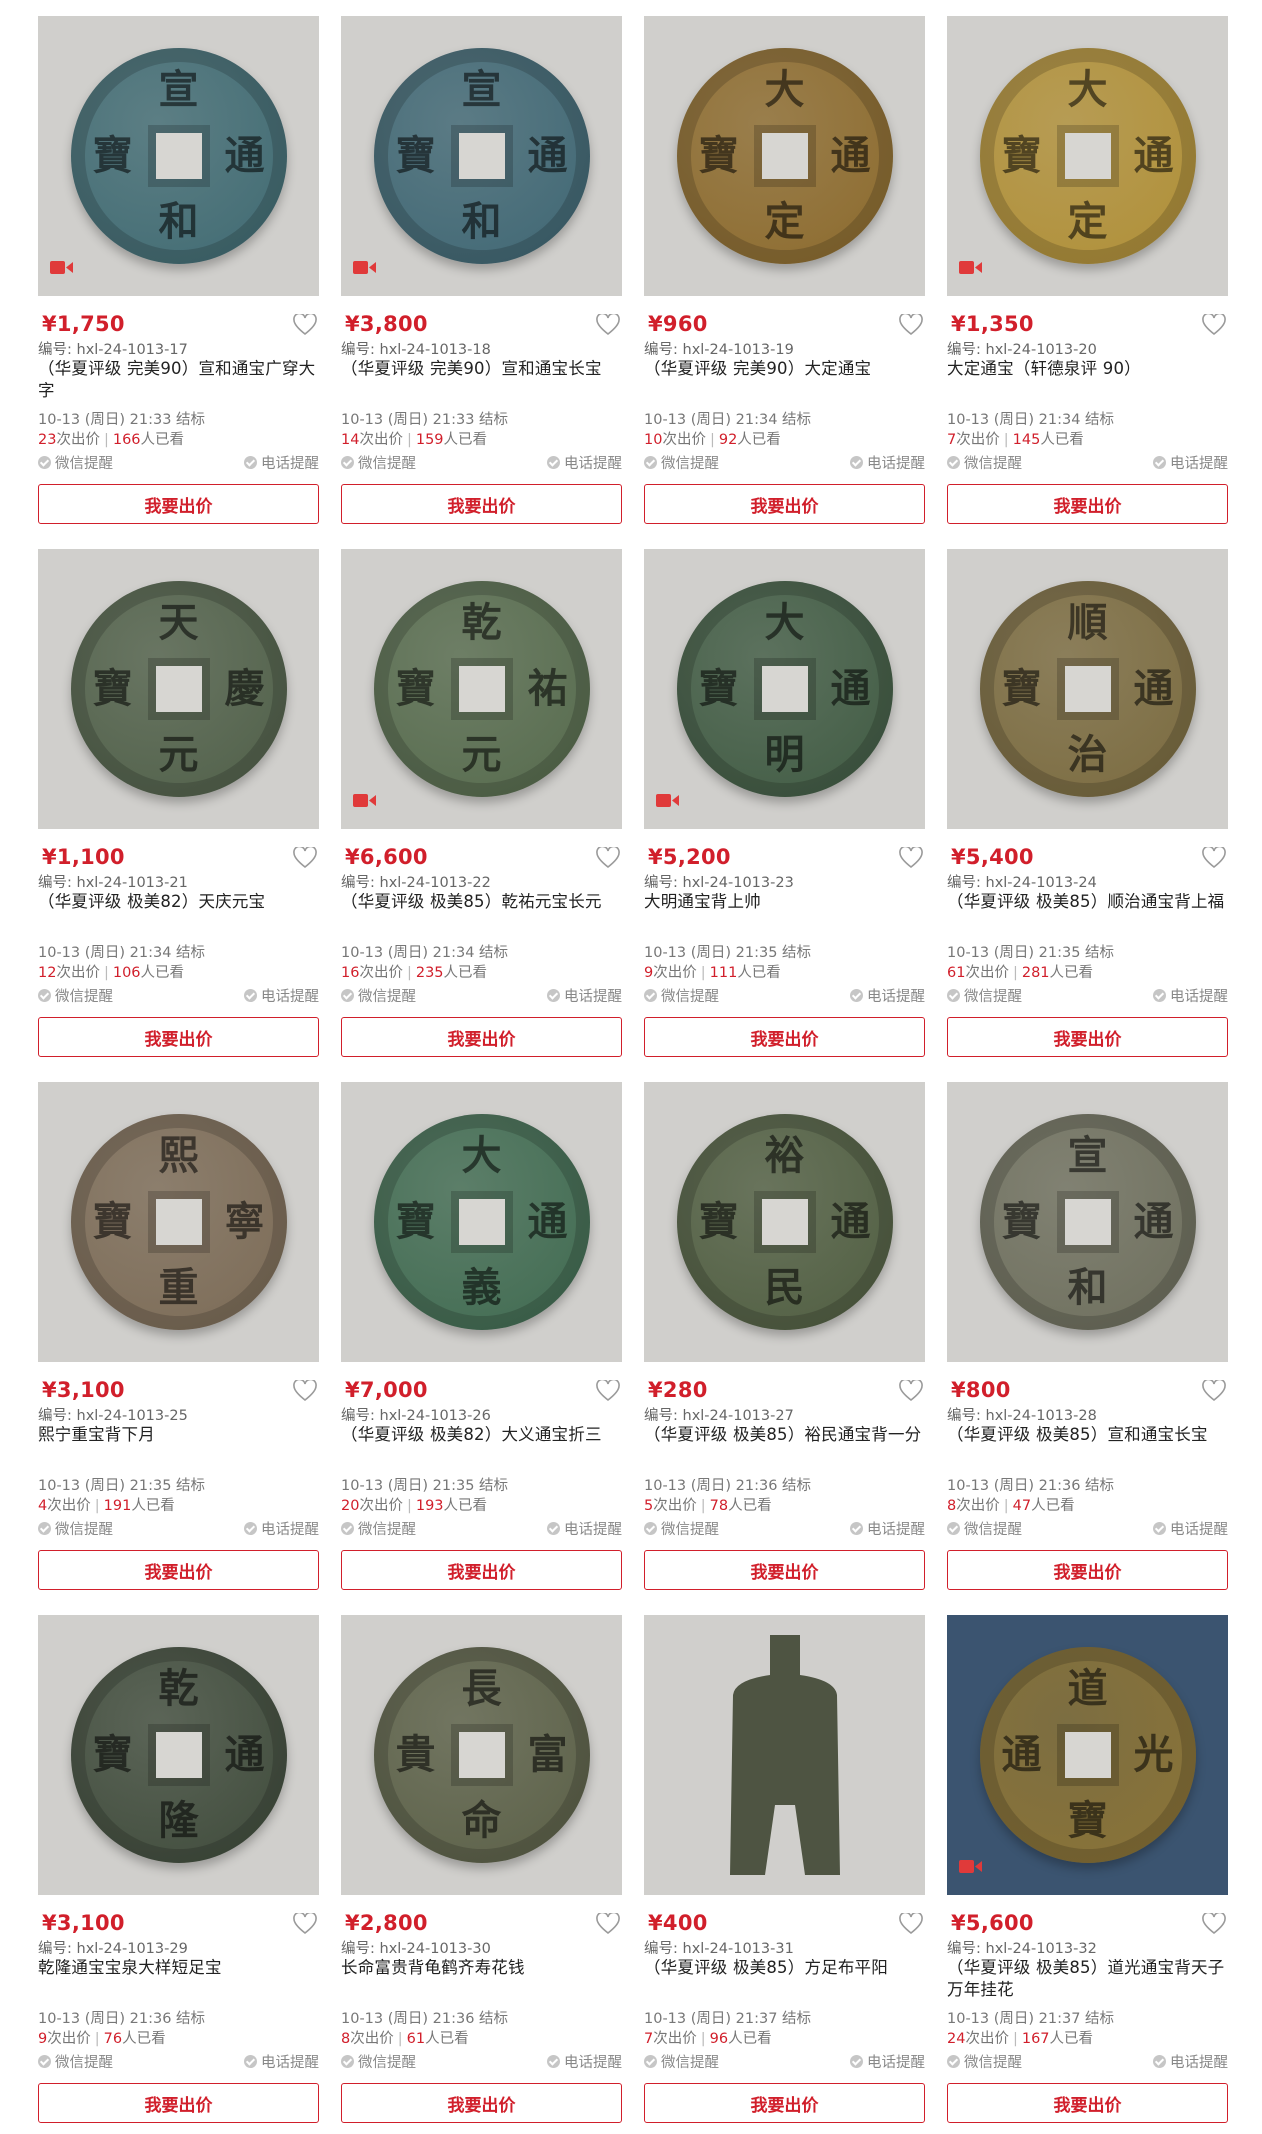 The image size is (1262, 2134). Describe the element at coordinates (178, 1968) in the screenshot. I see `item-title: 乾隆通宝宝泉大样短足宝` at that location.